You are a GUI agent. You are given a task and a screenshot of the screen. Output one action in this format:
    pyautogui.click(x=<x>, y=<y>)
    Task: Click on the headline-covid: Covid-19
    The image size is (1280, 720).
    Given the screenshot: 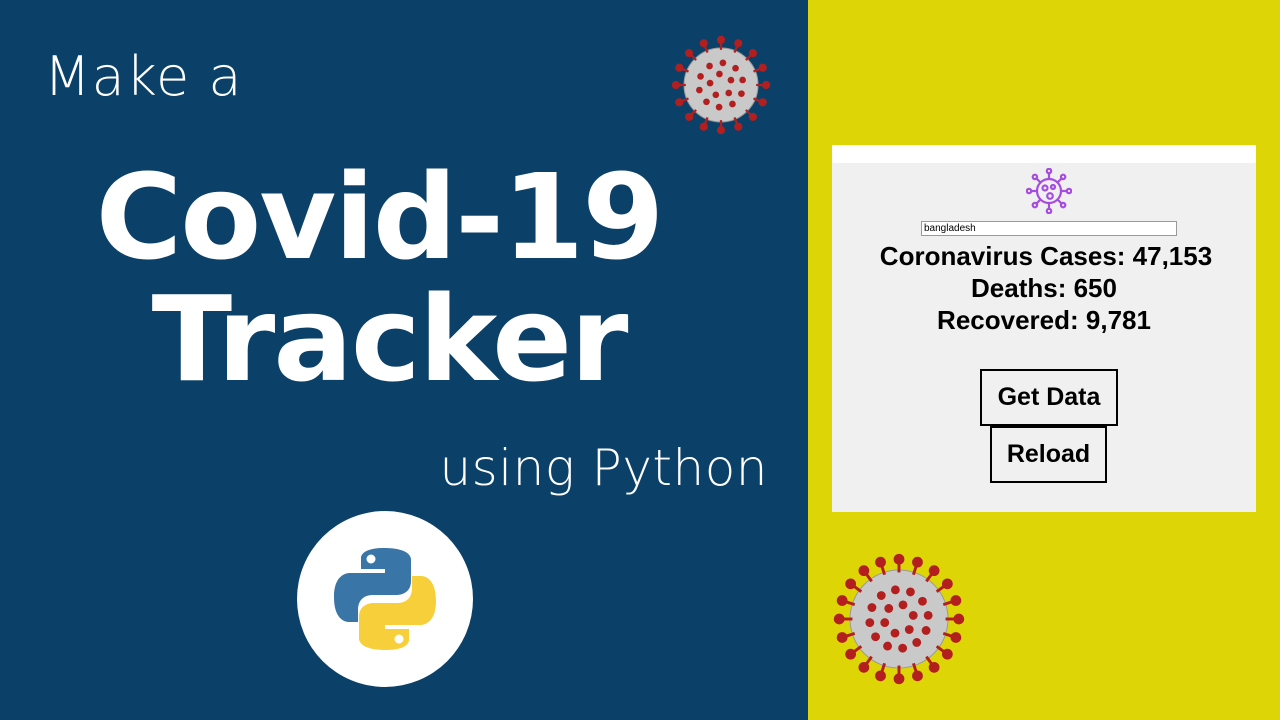 What is the action you would take?
    pyautogui.click(x=380, y=217)
    